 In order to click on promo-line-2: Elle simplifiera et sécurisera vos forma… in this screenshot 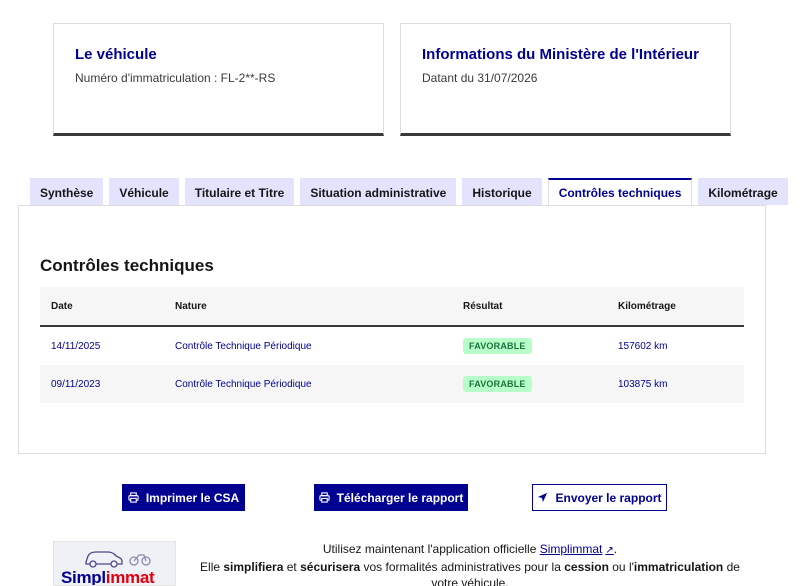, I will do `click(470, 567)`.